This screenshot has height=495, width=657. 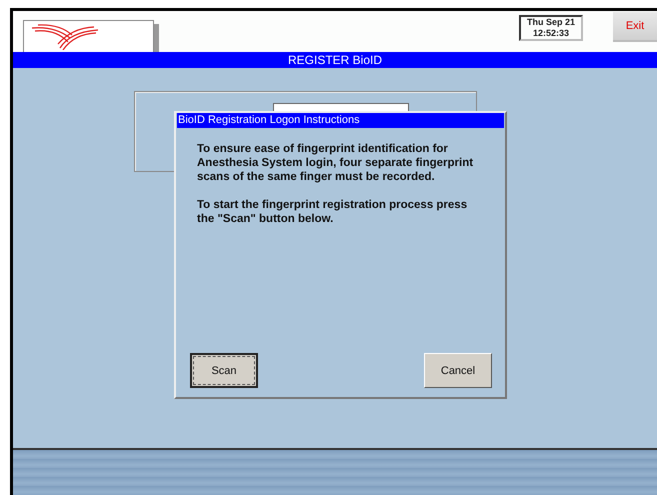 What do you see at coordinates (335, 60) in the screenshot?
I see `screen-title: REGISTER BioID` at bounding box center [335, 60].